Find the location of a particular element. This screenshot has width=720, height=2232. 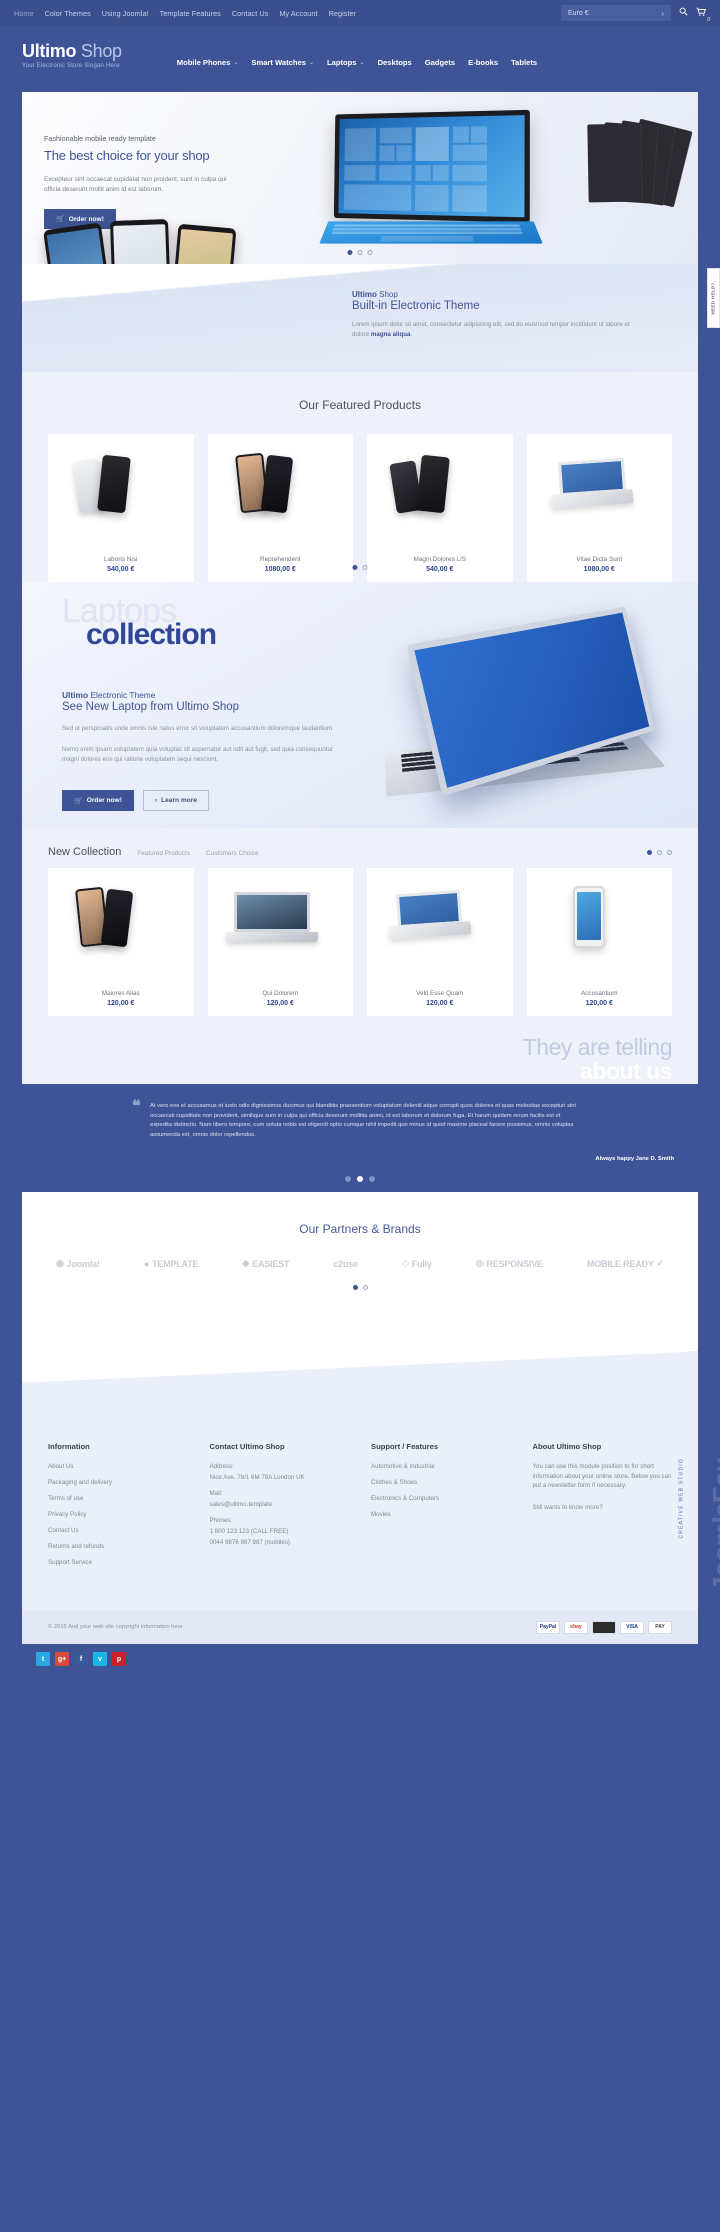

tab-featured-products: Featured Products is located at coordinates (163, 853).